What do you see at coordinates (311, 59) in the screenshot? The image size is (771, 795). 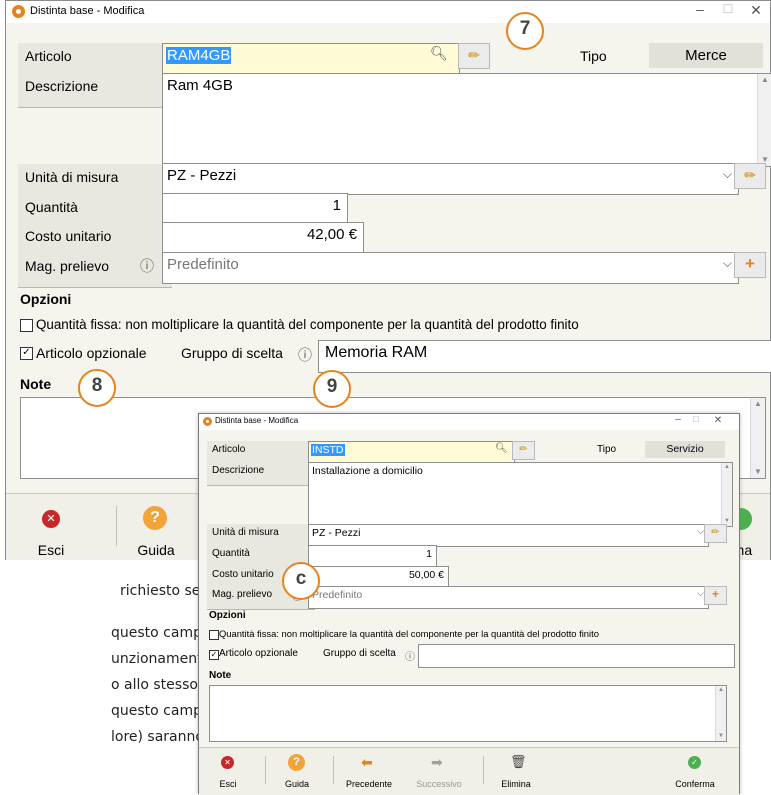 I see `articolo-input: RAM4GB` at bounding box center [311, 59].